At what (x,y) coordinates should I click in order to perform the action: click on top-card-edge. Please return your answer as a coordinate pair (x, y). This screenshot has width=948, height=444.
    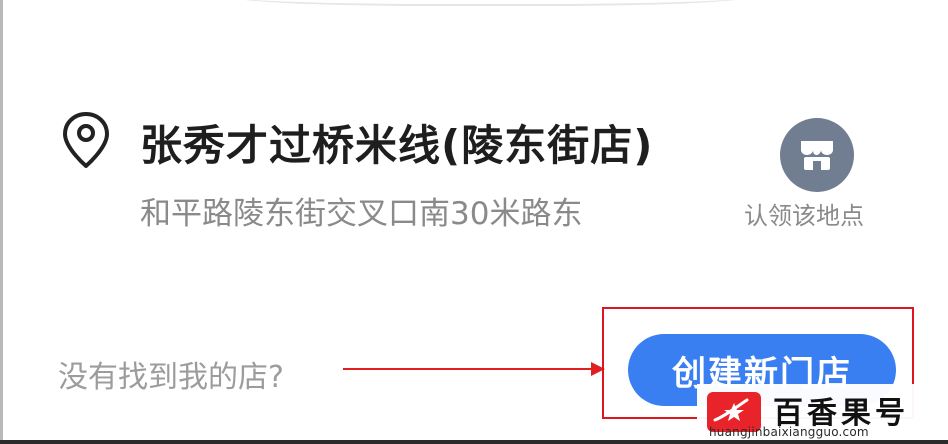
    Looking at the image, I should click on (490, 3).